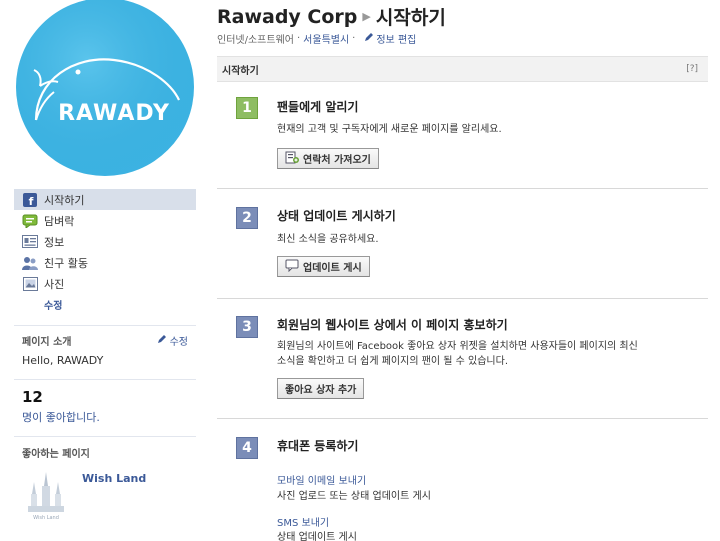  I want to click on panel-header: 시작하기 [?], so click(462, 69).